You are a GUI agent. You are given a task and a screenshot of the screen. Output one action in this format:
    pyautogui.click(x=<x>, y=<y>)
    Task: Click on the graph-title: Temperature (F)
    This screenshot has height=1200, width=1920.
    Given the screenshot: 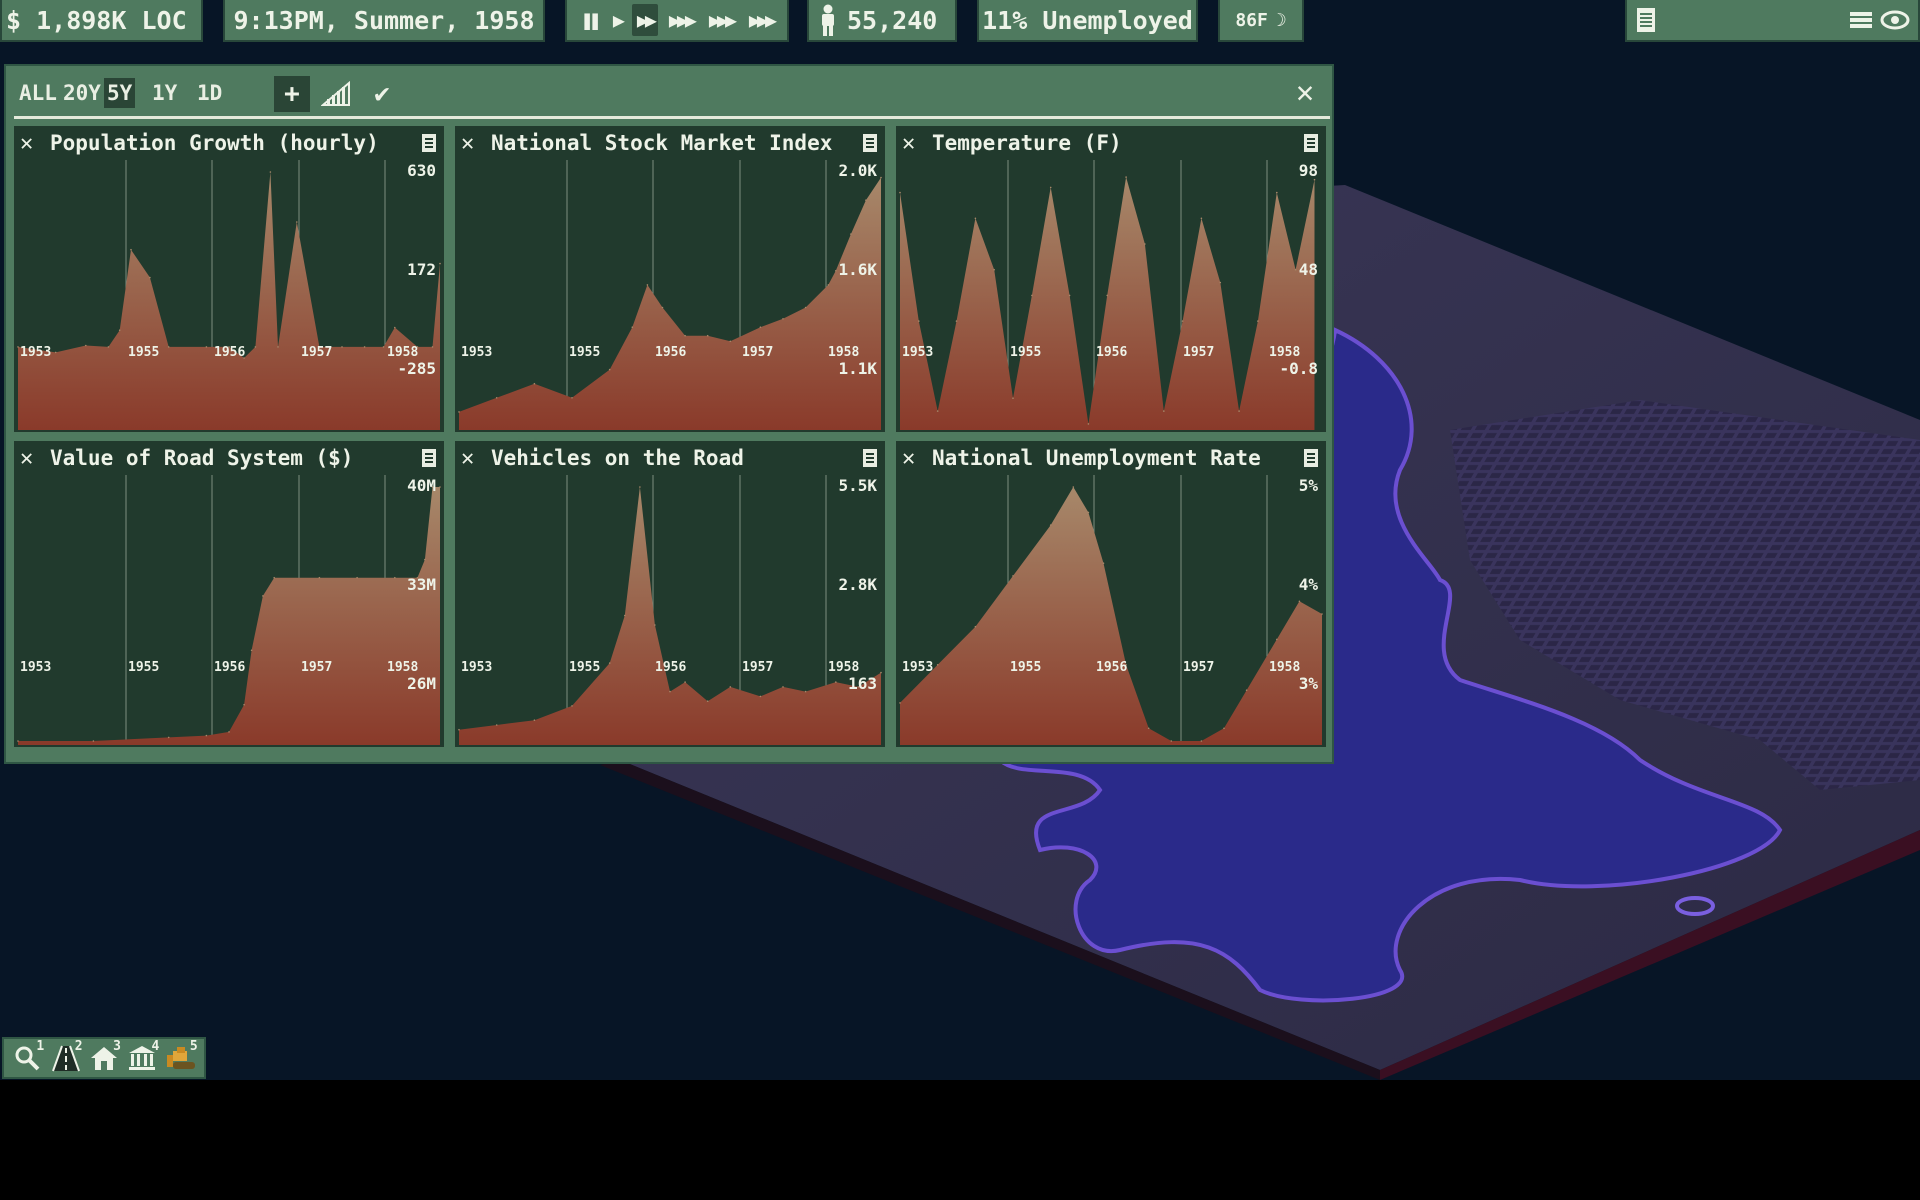 What is the action you would take?
    pyautogui.click(x=1027, y=143)
    